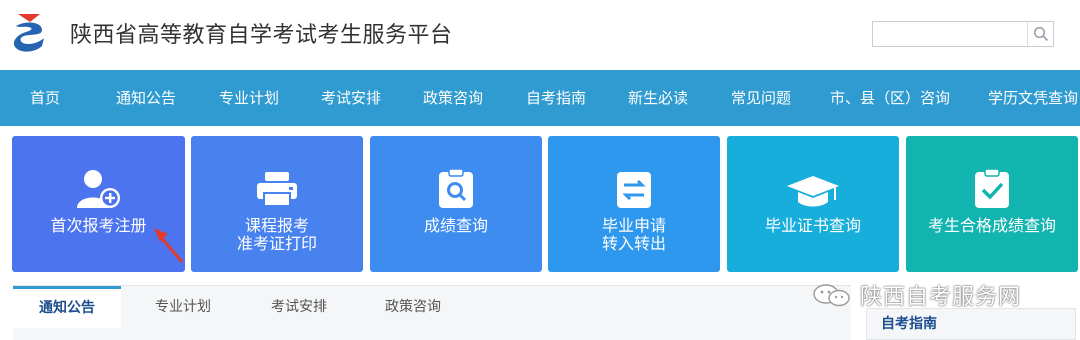 This screenshot has width=1080, height=340. Describe the element at coordinates (249, 98) in the screenshot. I see `nav-item-major-plans: 专业计划` at that location.